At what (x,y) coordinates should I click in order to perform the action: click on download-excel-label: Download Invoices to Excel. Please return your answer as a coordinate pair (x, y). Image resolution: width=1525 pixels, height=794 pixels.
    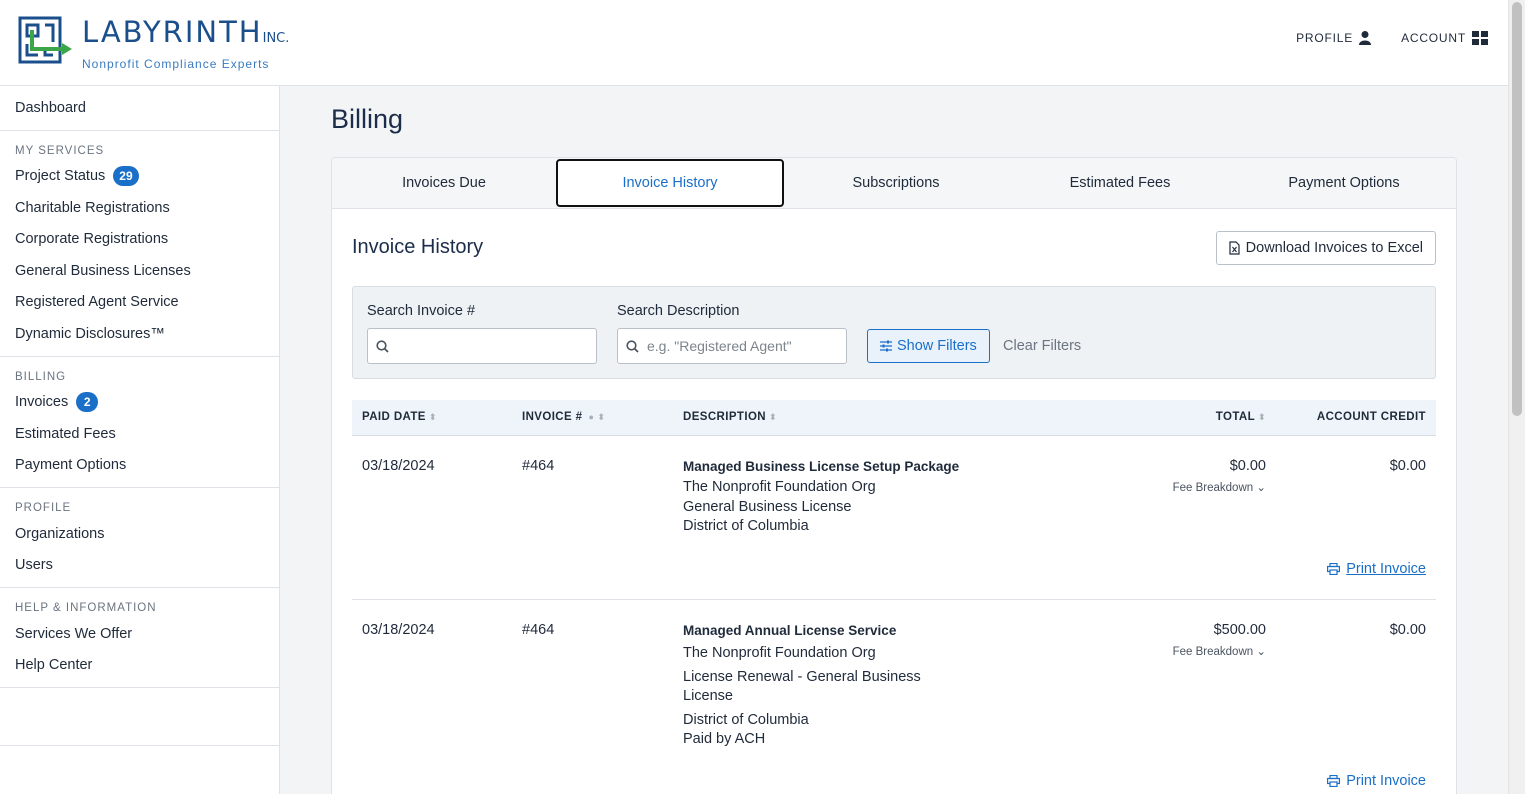
    Looking at the image, I should click on (1334, 248).